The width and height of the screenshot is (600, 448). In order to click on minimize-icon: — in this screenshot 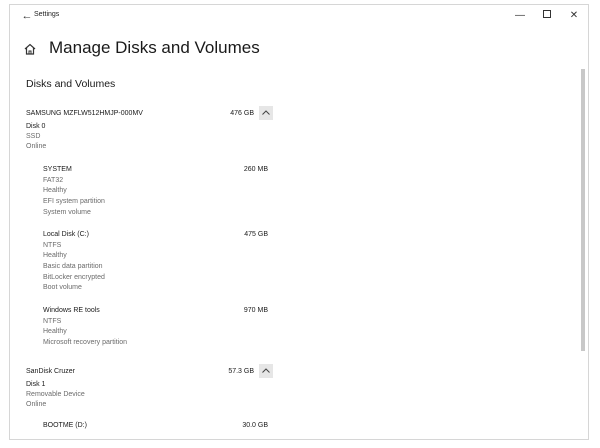, I will do `click(520, 15)`.